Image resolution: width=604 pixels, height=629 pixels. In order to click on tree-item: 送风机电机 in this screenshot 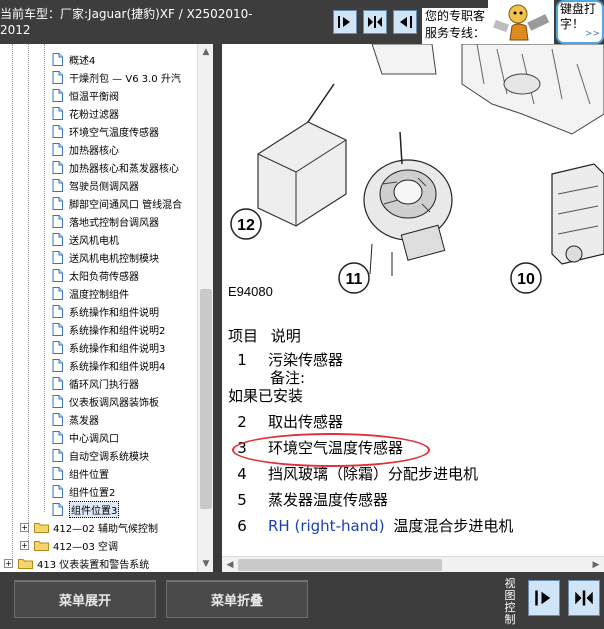, I will do `click(85, 239)`.